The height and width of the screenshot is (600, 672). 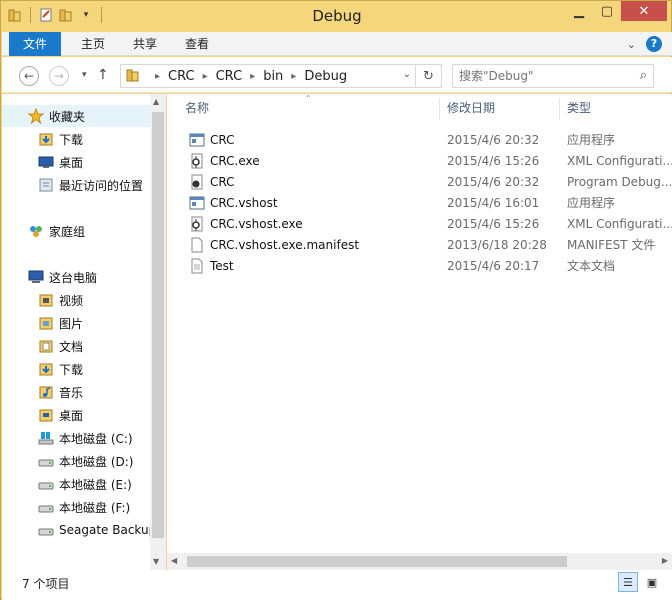 What do you see at coordinates (607, 11) in the screenshot?
I see `maximize-button: ▢` at bounding box center [607, 11].